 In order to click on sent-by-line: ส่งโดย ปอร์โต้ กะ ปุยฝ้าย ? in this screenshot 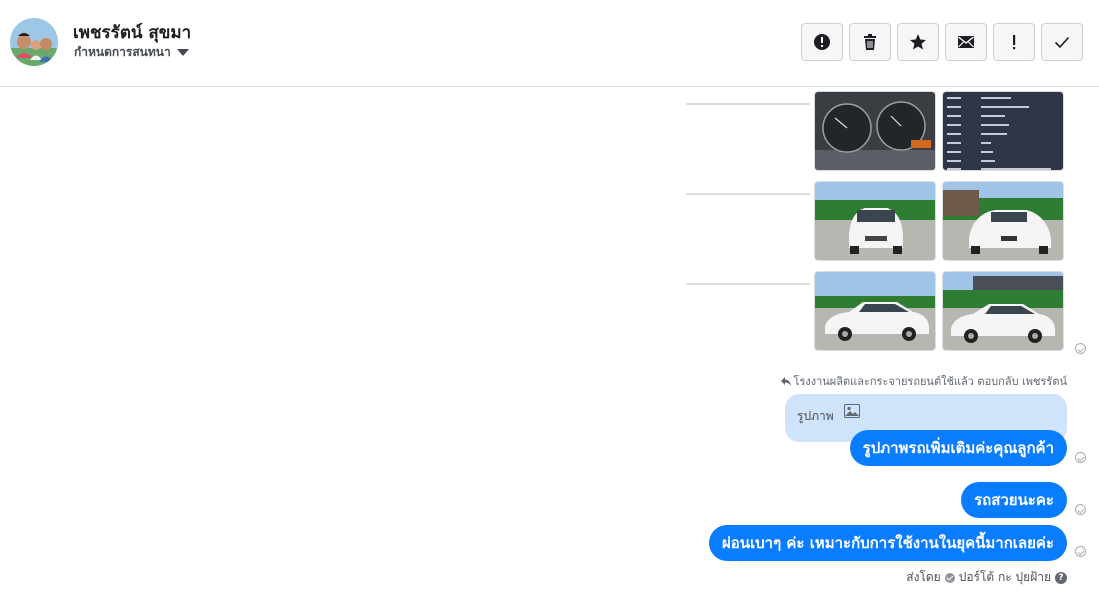, I will do `click(986, 577)`.